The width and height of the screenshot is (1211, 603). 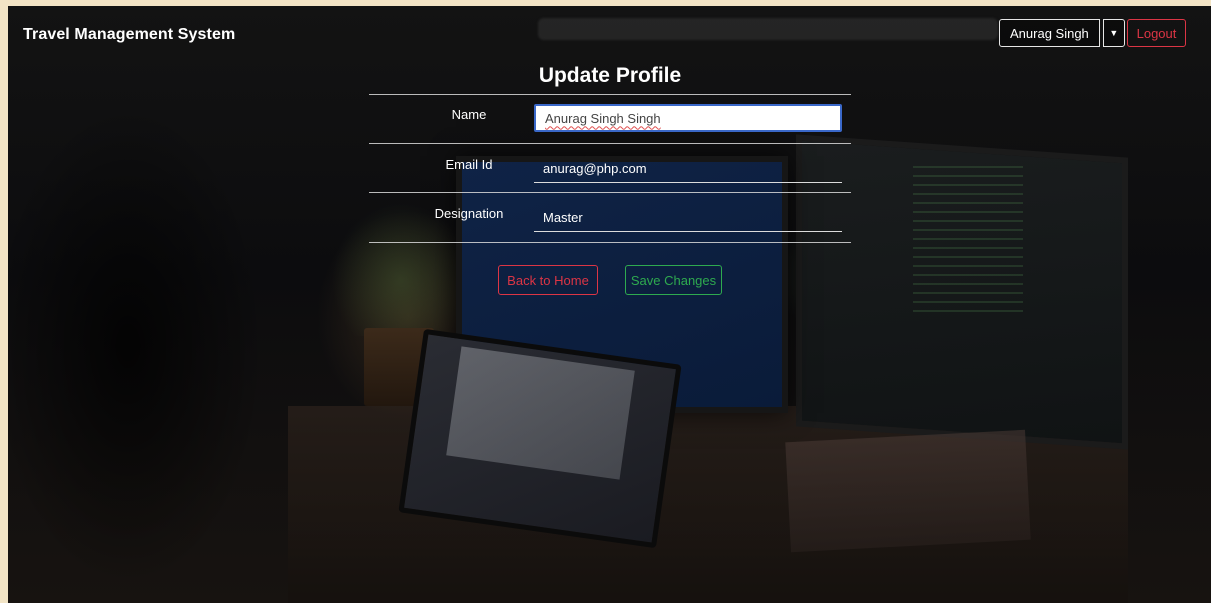 I want to click on brand-title: Travel Management System, so click(x=129, y=35).